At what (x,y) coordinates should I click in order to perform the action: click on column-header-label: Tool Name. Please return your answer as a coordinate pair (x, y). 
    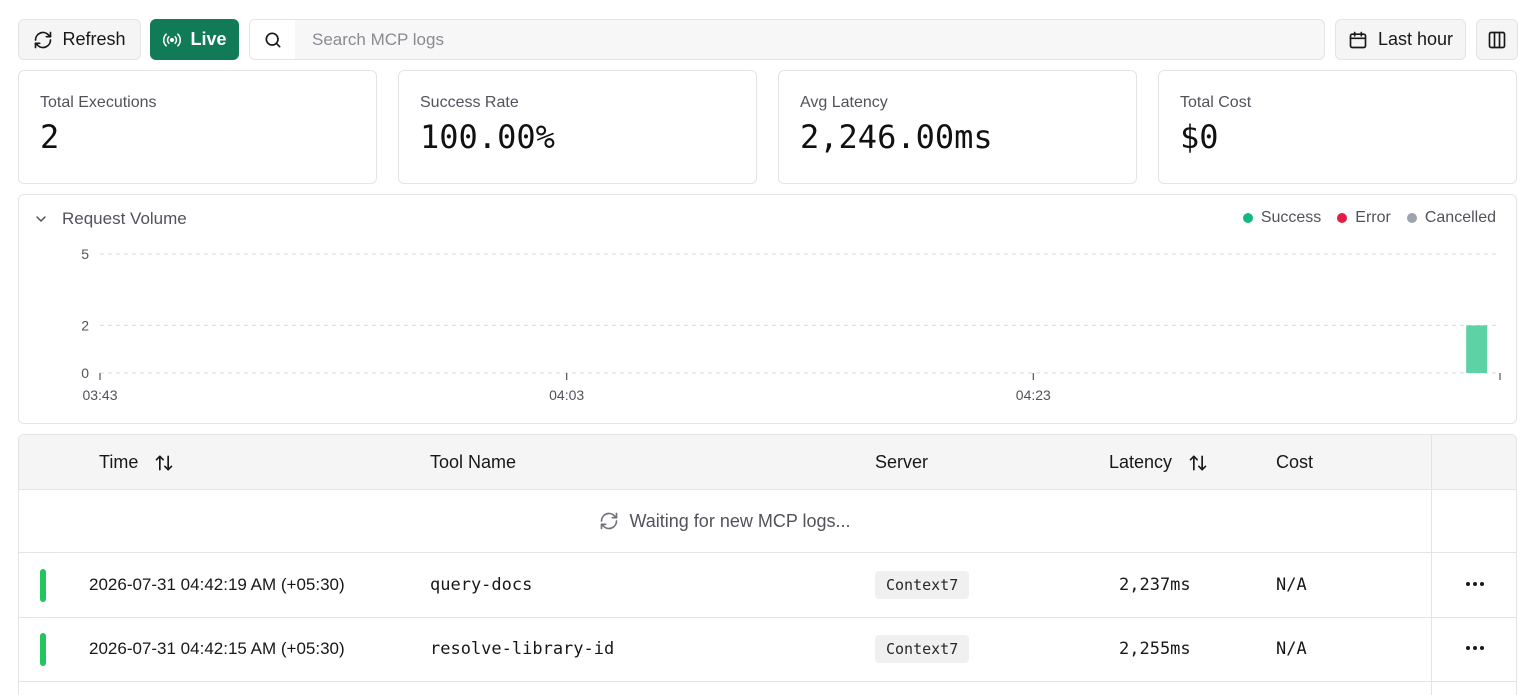
    Looking at the image, I should click on (473, 462).